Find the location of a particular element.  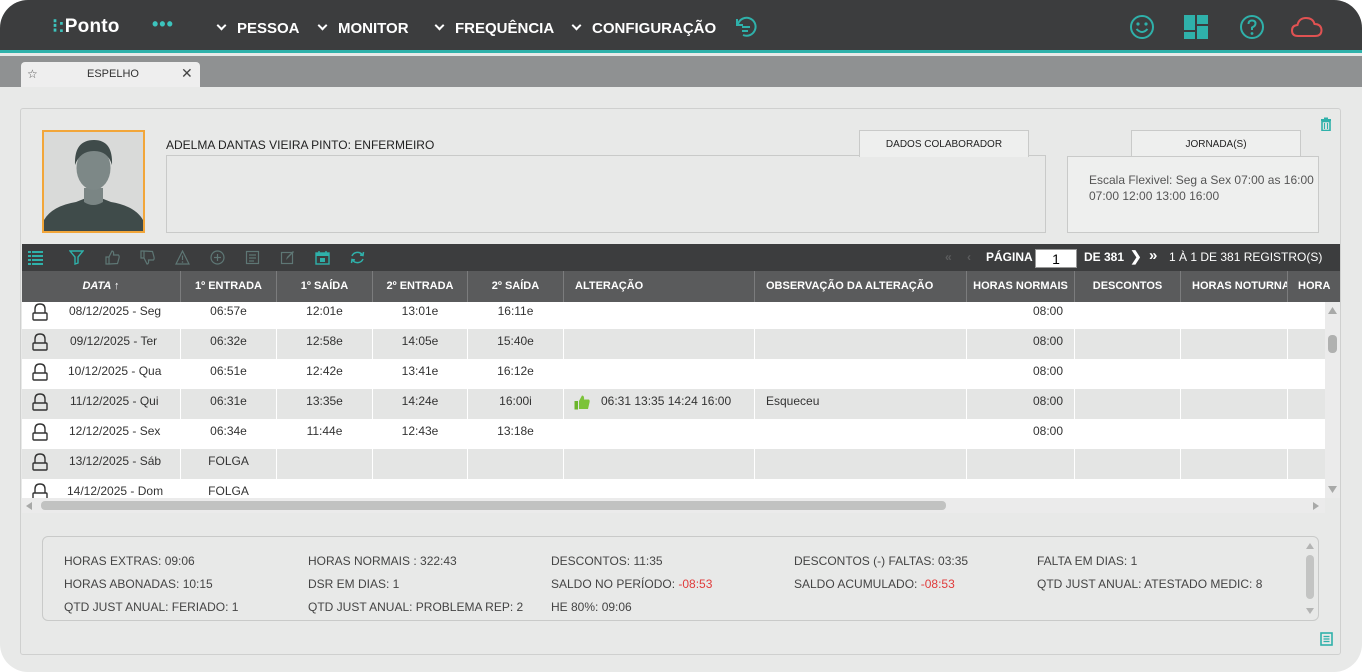

employee-name: ADELMA DANTAS VIEIRA PINTO: ENFERMEIRO is located at coordinates (300, 145).